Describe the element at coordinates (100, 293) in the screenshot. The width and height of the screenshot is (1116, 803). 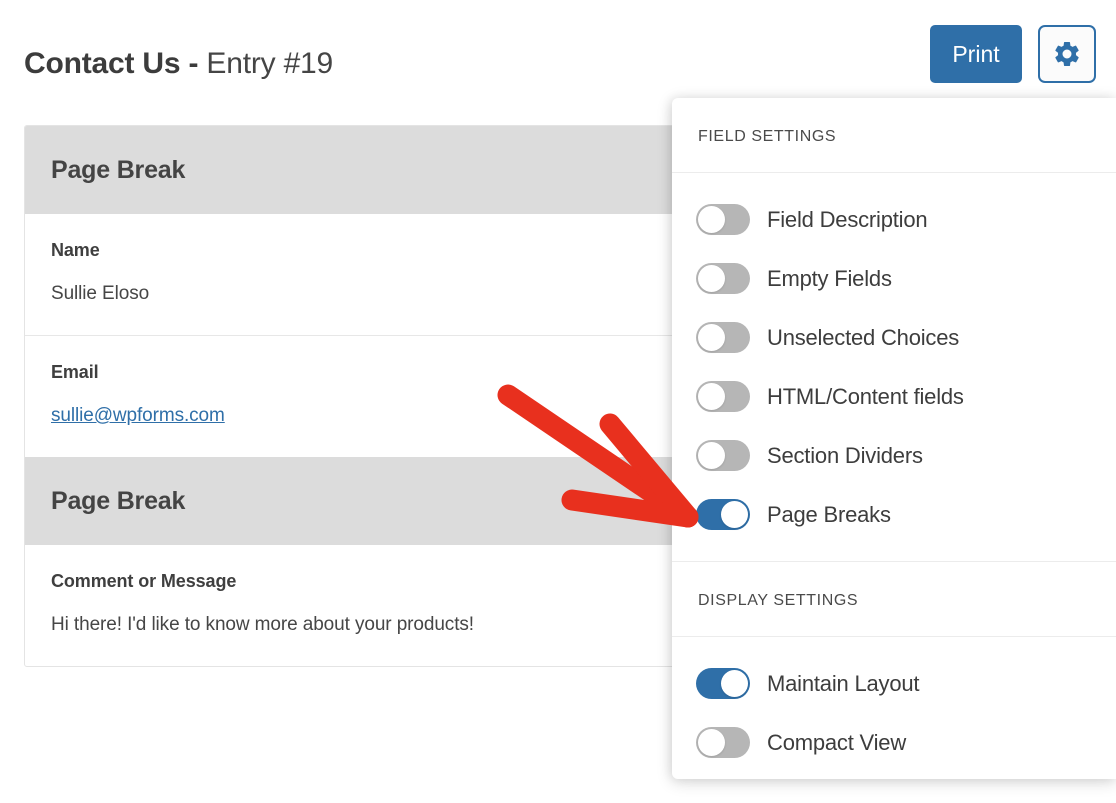
I see `field-value: Sullie Eloso` at that location.